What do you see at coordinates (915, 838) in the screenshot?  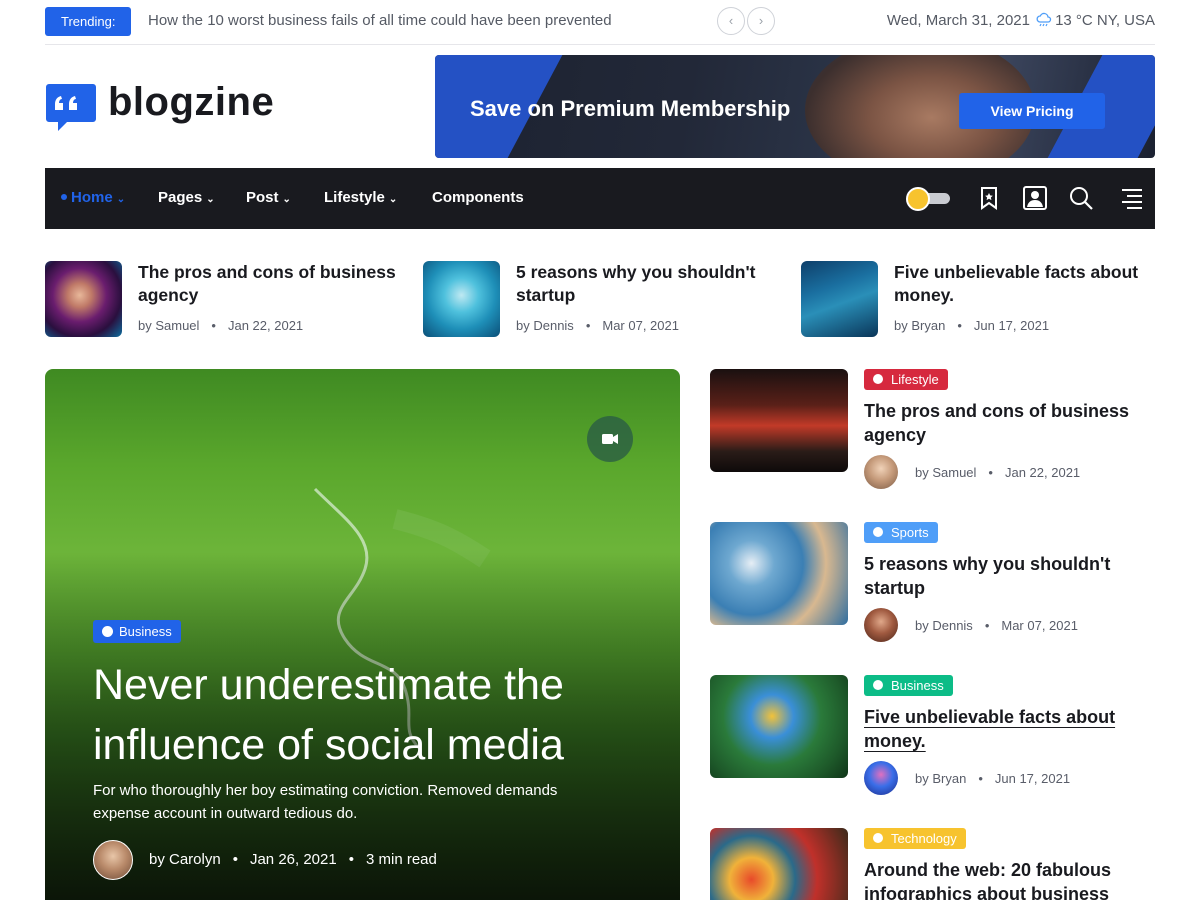 I see `category-badge: Technology` at bounding box center [915, 838].